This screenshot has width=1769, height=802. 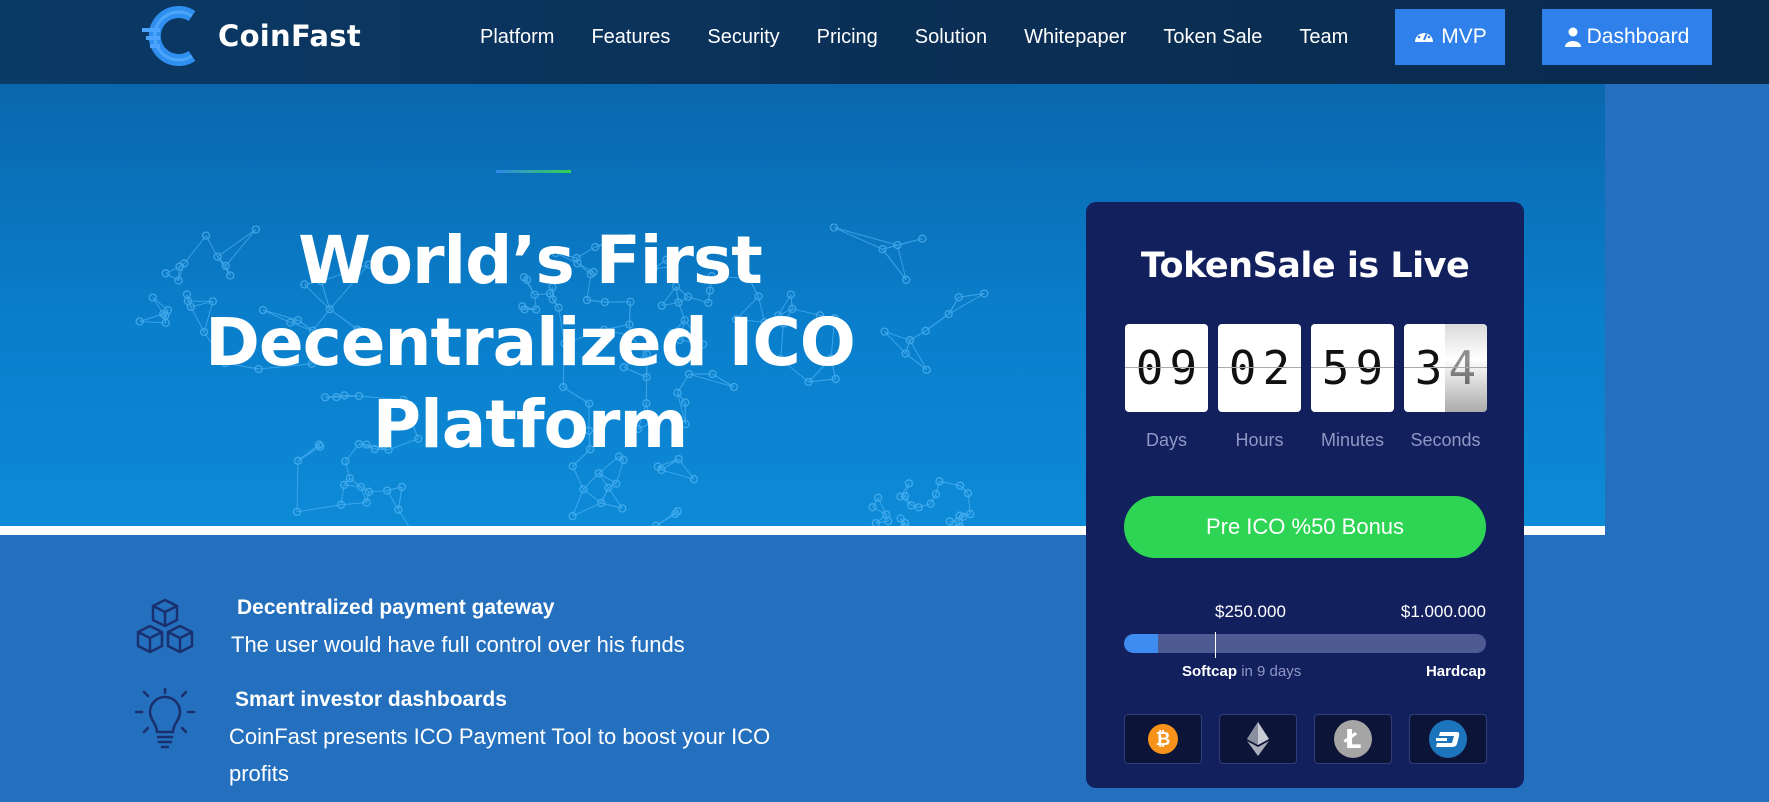 What do you see at coordinates (847, 37) in the screenshot?
I see `nav-pricing: Pricing` at bounding box center [847, 37].